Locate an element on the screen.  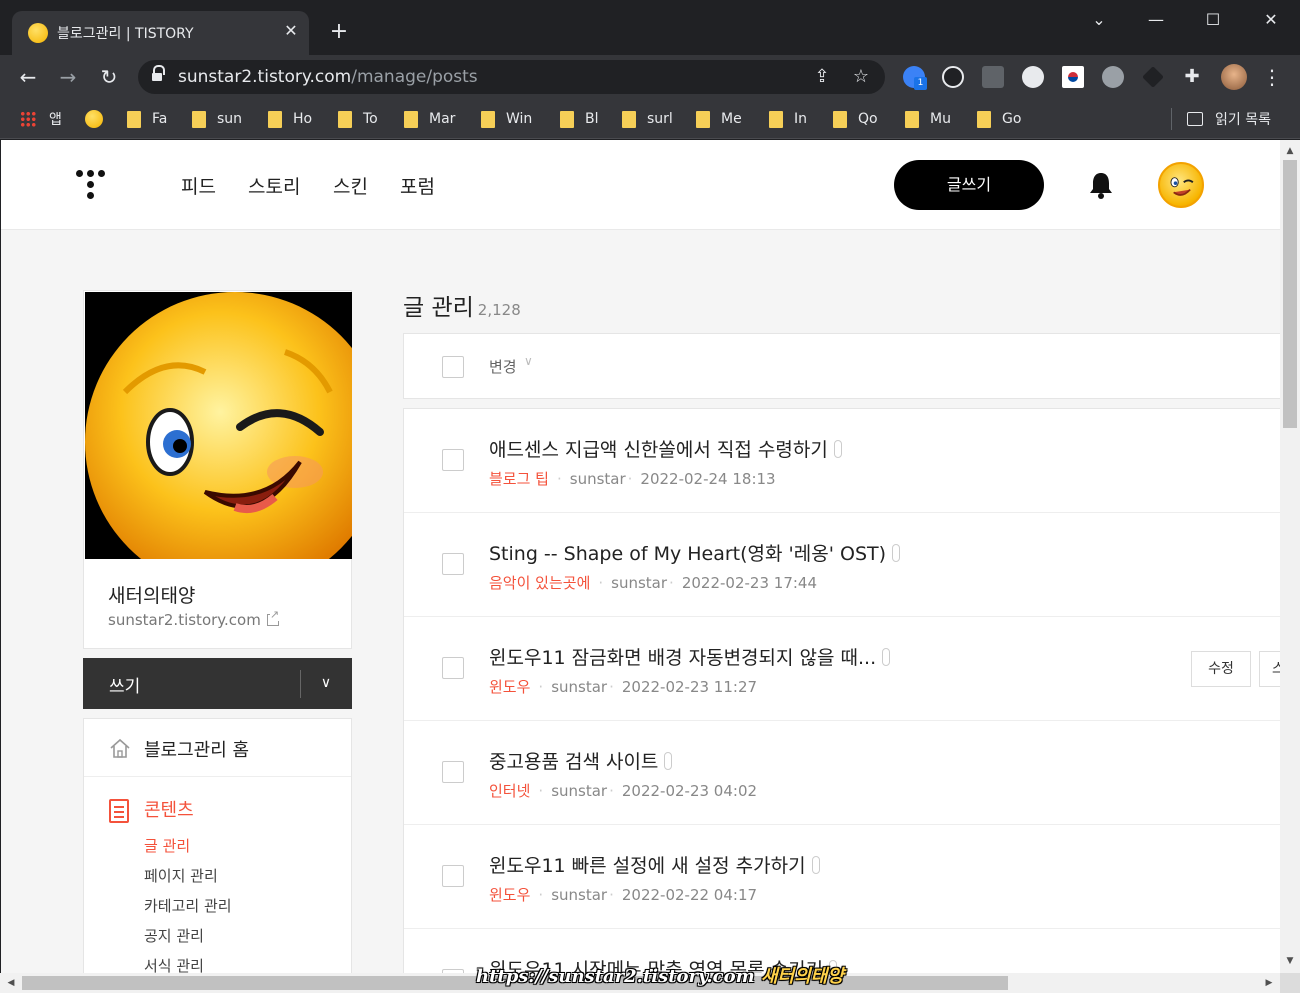
post-category: 블로그 팁 is located at coordinates (519, 479).